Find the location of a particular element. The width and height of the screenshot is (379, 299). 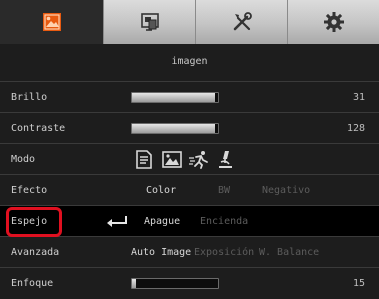

contraste-value: 128 is located at coordinates (355, 128).